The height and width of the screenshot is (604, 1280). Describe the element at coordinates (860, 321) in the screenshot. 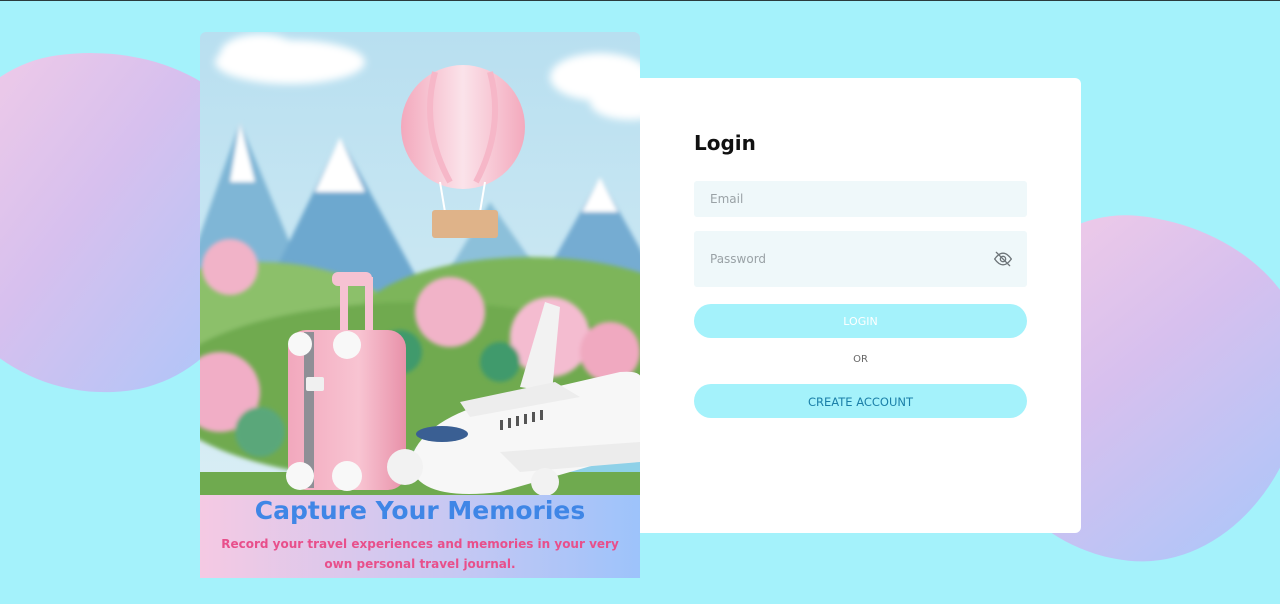

I see `login-button: LOGIN` at that location.